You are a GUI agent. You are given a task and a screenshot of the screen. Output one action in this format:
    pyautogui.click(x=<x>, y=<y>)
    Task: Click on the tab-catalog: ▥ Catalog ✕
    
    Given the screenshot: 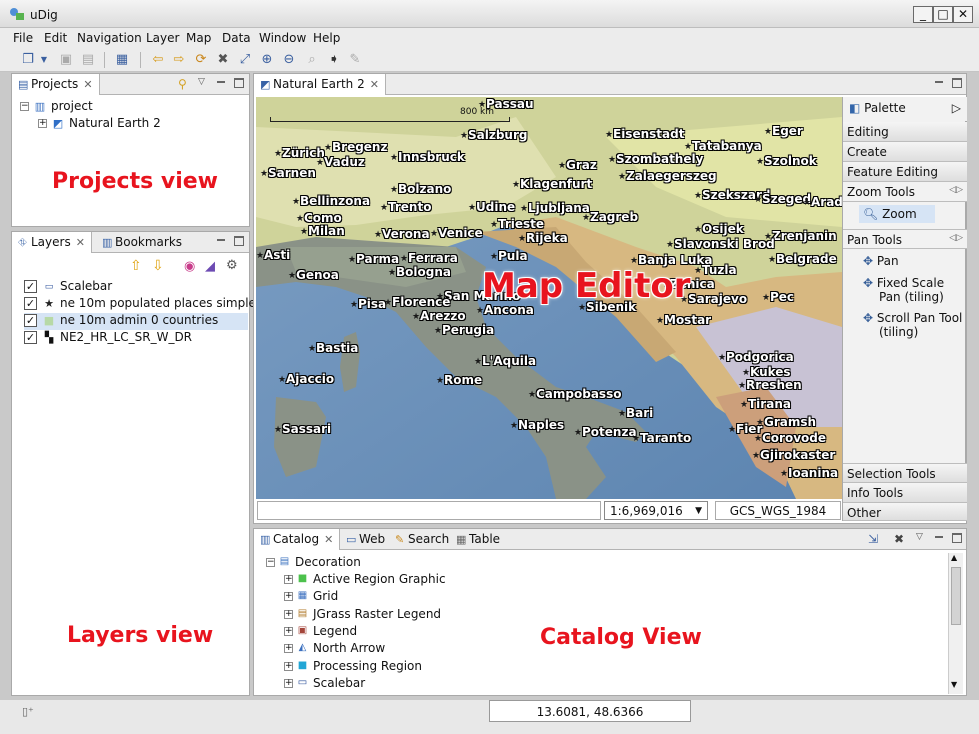 What is the action you would take?
    pyautogui.click(x=297, y=539)
    